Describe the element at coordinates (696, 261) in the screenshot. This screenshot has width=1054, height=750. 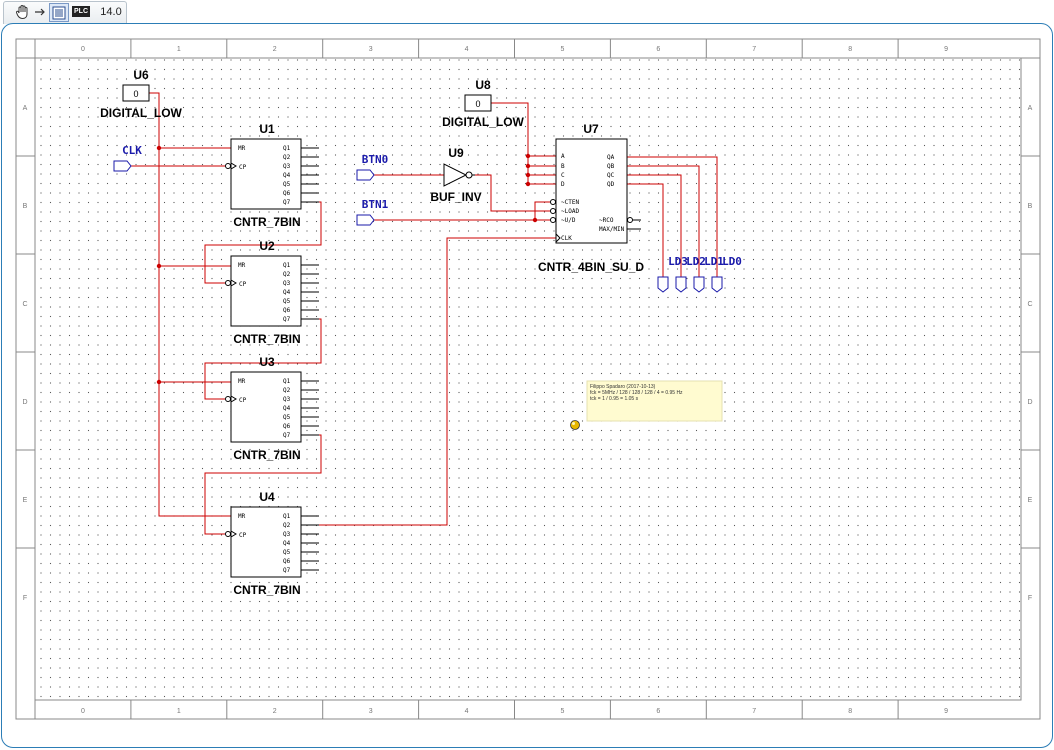
I see `port-label: LD2` at that location.